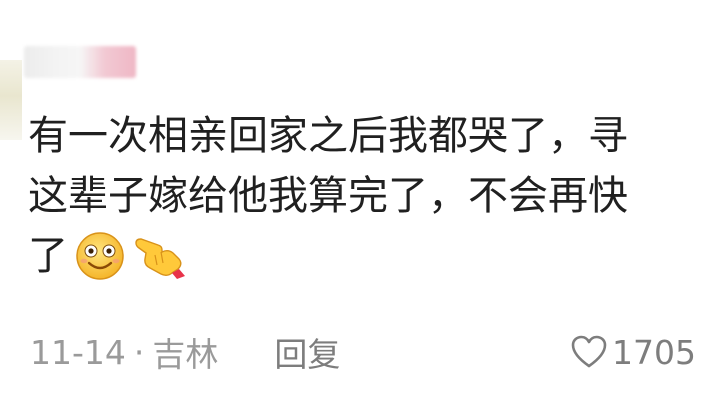  Describe the element at coordinates (328, 136) in the screenshot. I see `comment-line-1: 有一次相亲回家之后我都哭了，寻` at that location.